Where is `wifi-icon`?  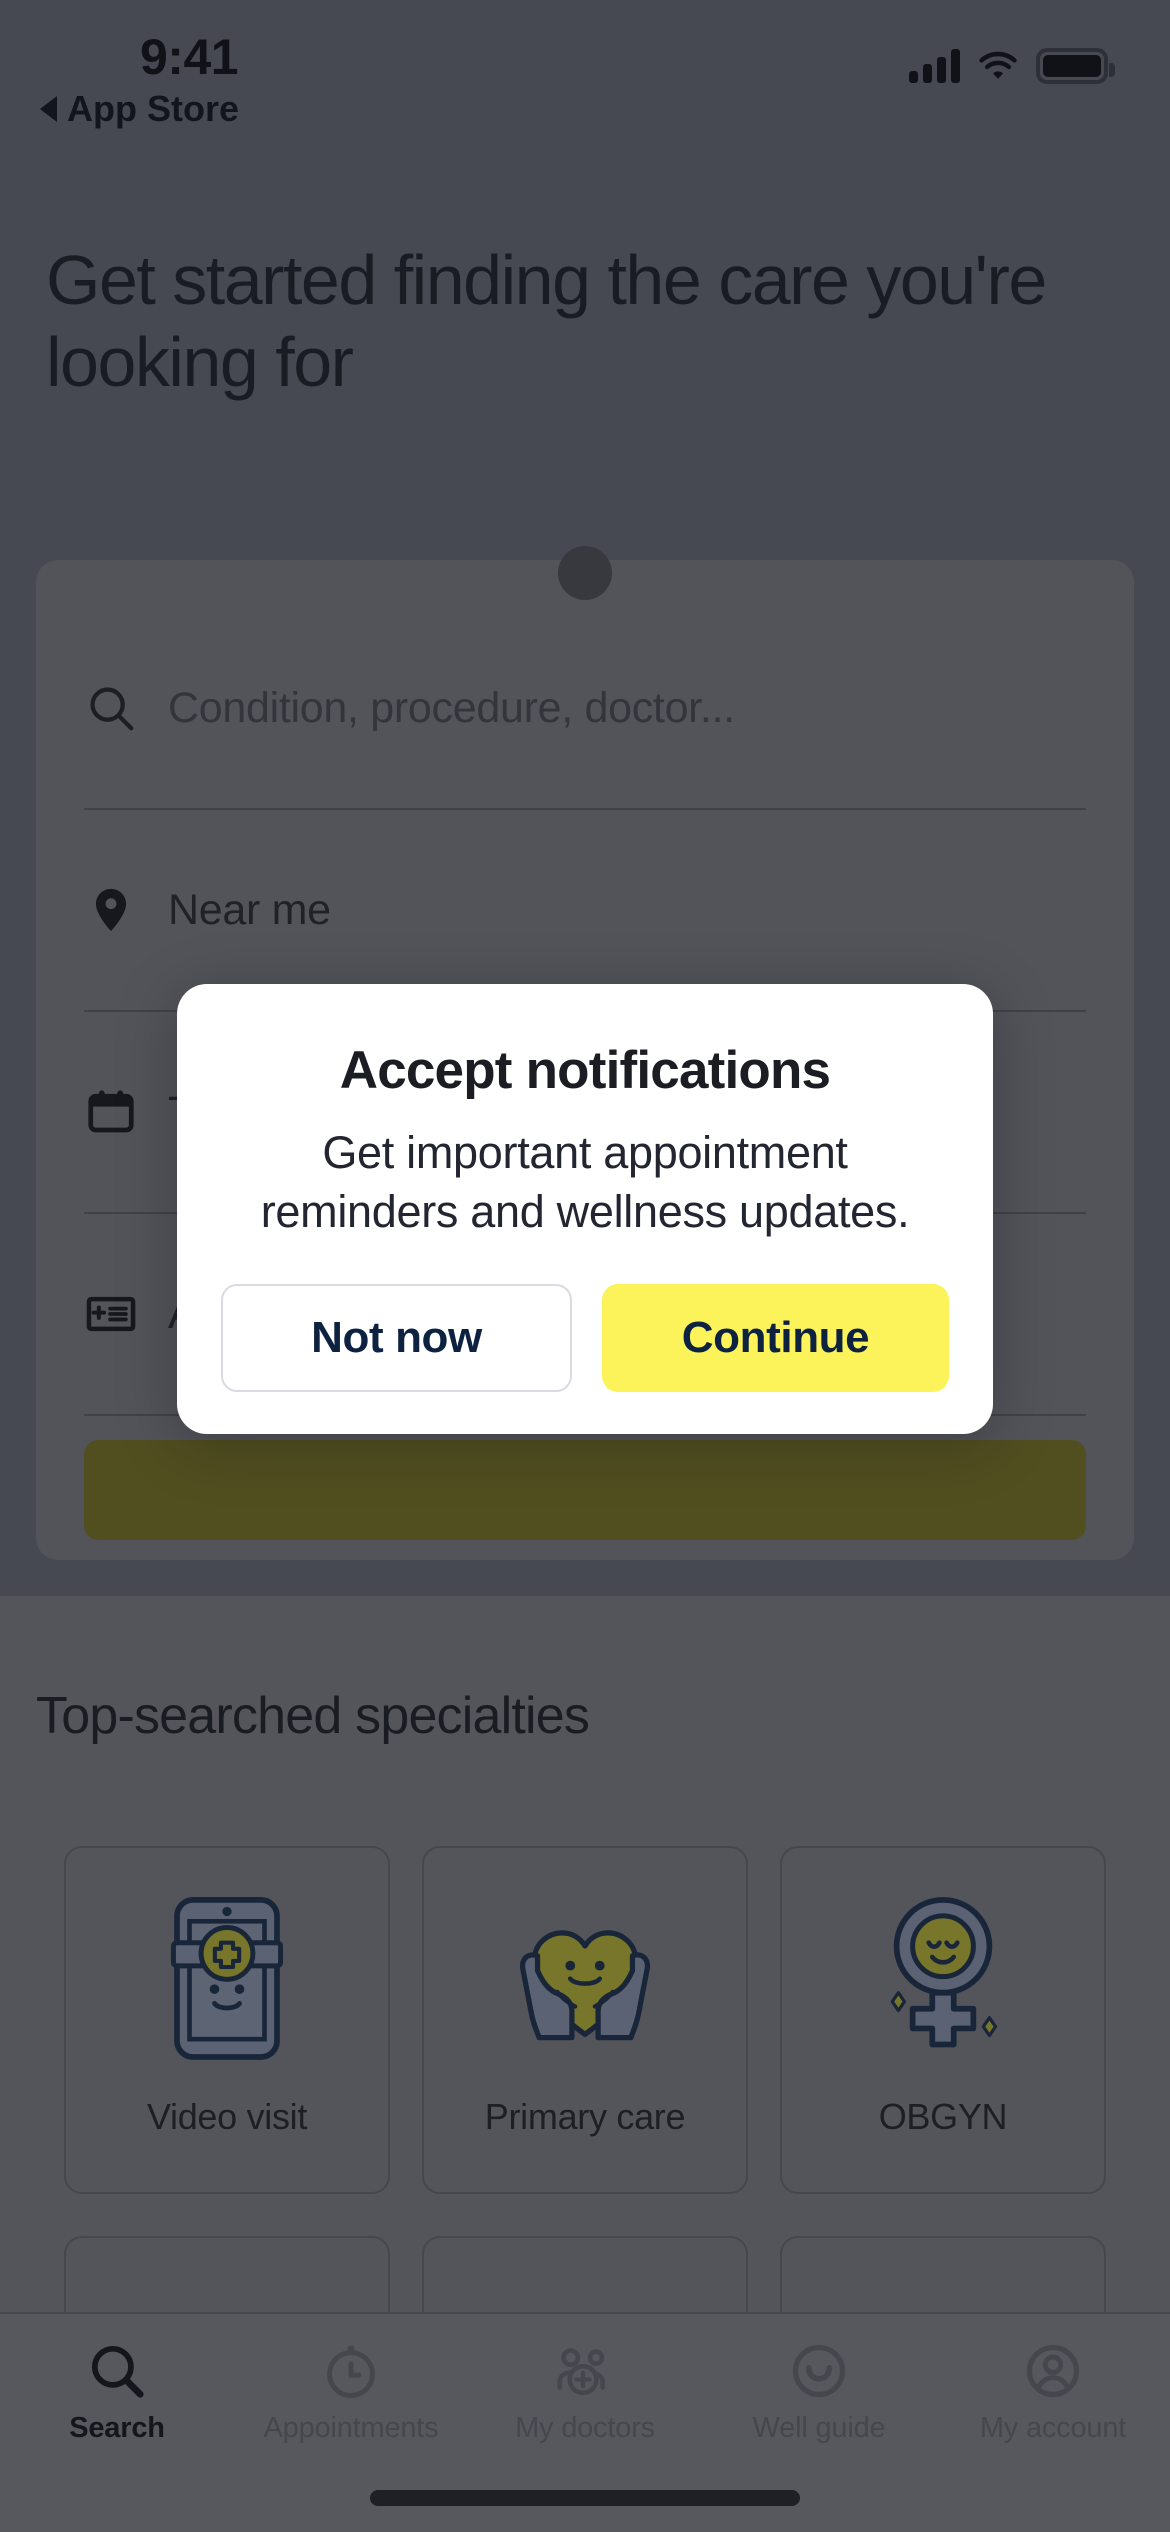 wifi-icon is located at coordinates (998, 65).